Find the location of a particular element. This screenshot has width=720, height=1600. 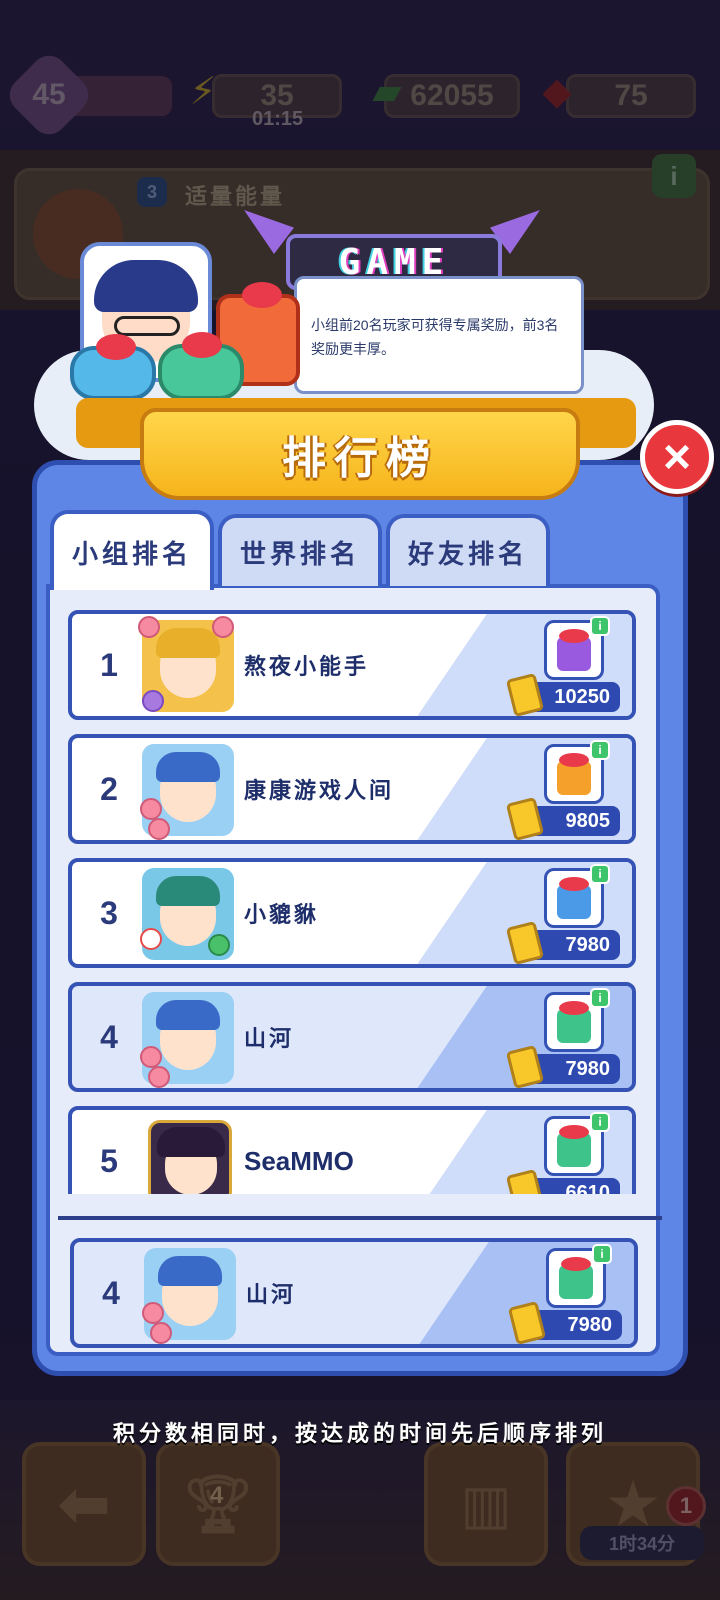

tab-friend-rank: 好友排名 is located at coordinates (468, 550).